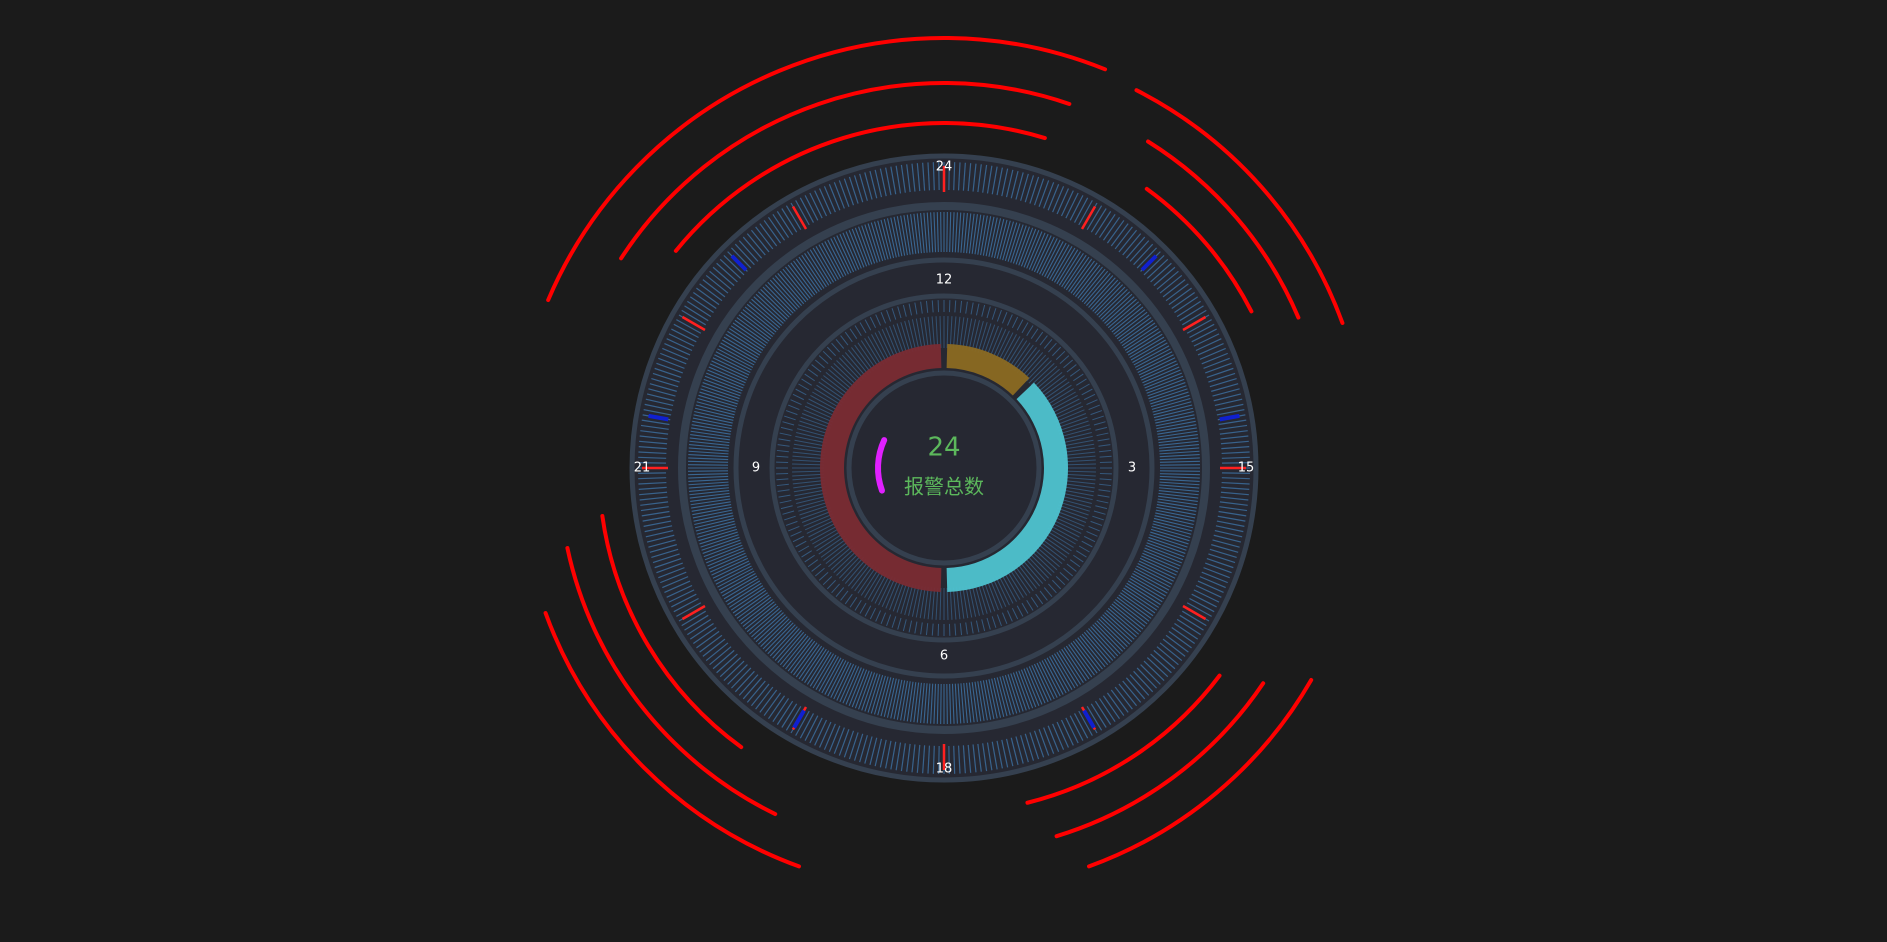 The width and height of the screenshot is (1887, 942). I want to click on center-value: 24, so click(943, 448).